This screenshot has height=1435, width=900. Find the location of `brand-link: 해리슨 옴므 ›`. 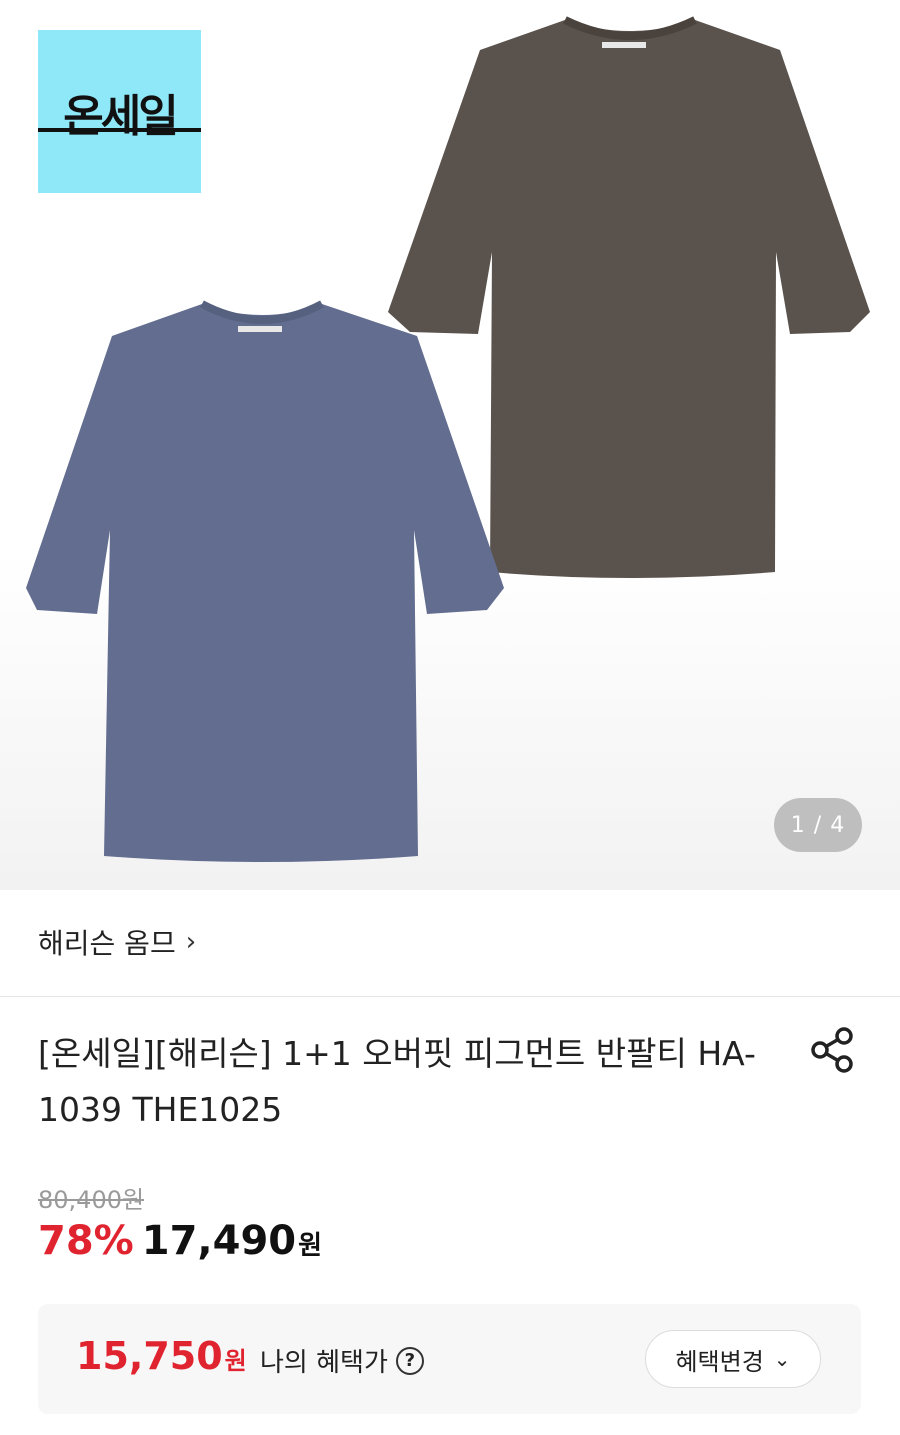

brand-link: 해리슨 옴므 › is located at coordinates (117, 942).